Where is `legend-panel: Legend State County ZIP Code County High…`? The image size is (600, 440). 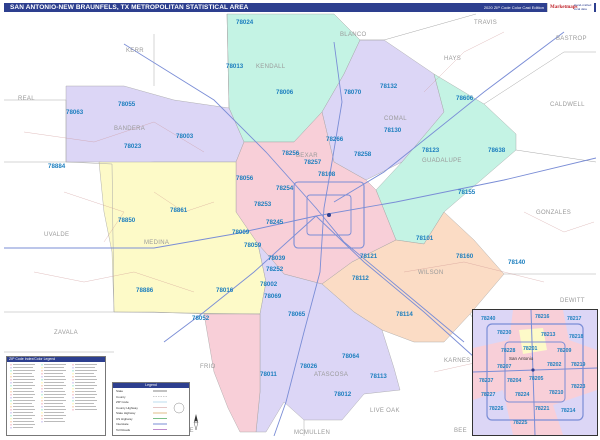
legend-panel: Legend State County ZIP Code County High… is located at coordinates (151, 409).